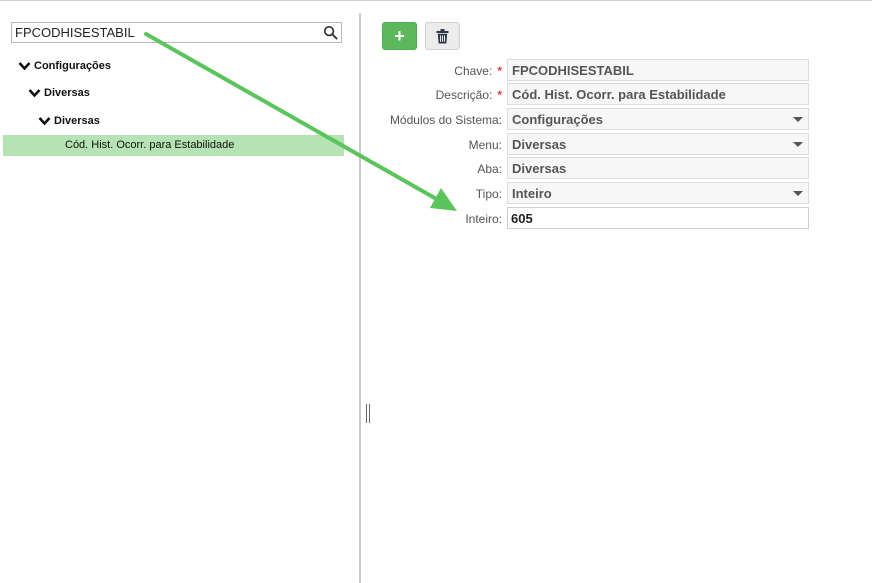 This screenshot has width=872, height=583. Describe the element at coordinates (485, 145) in the screenshot. I see `menu-label: Menu:` at that location.